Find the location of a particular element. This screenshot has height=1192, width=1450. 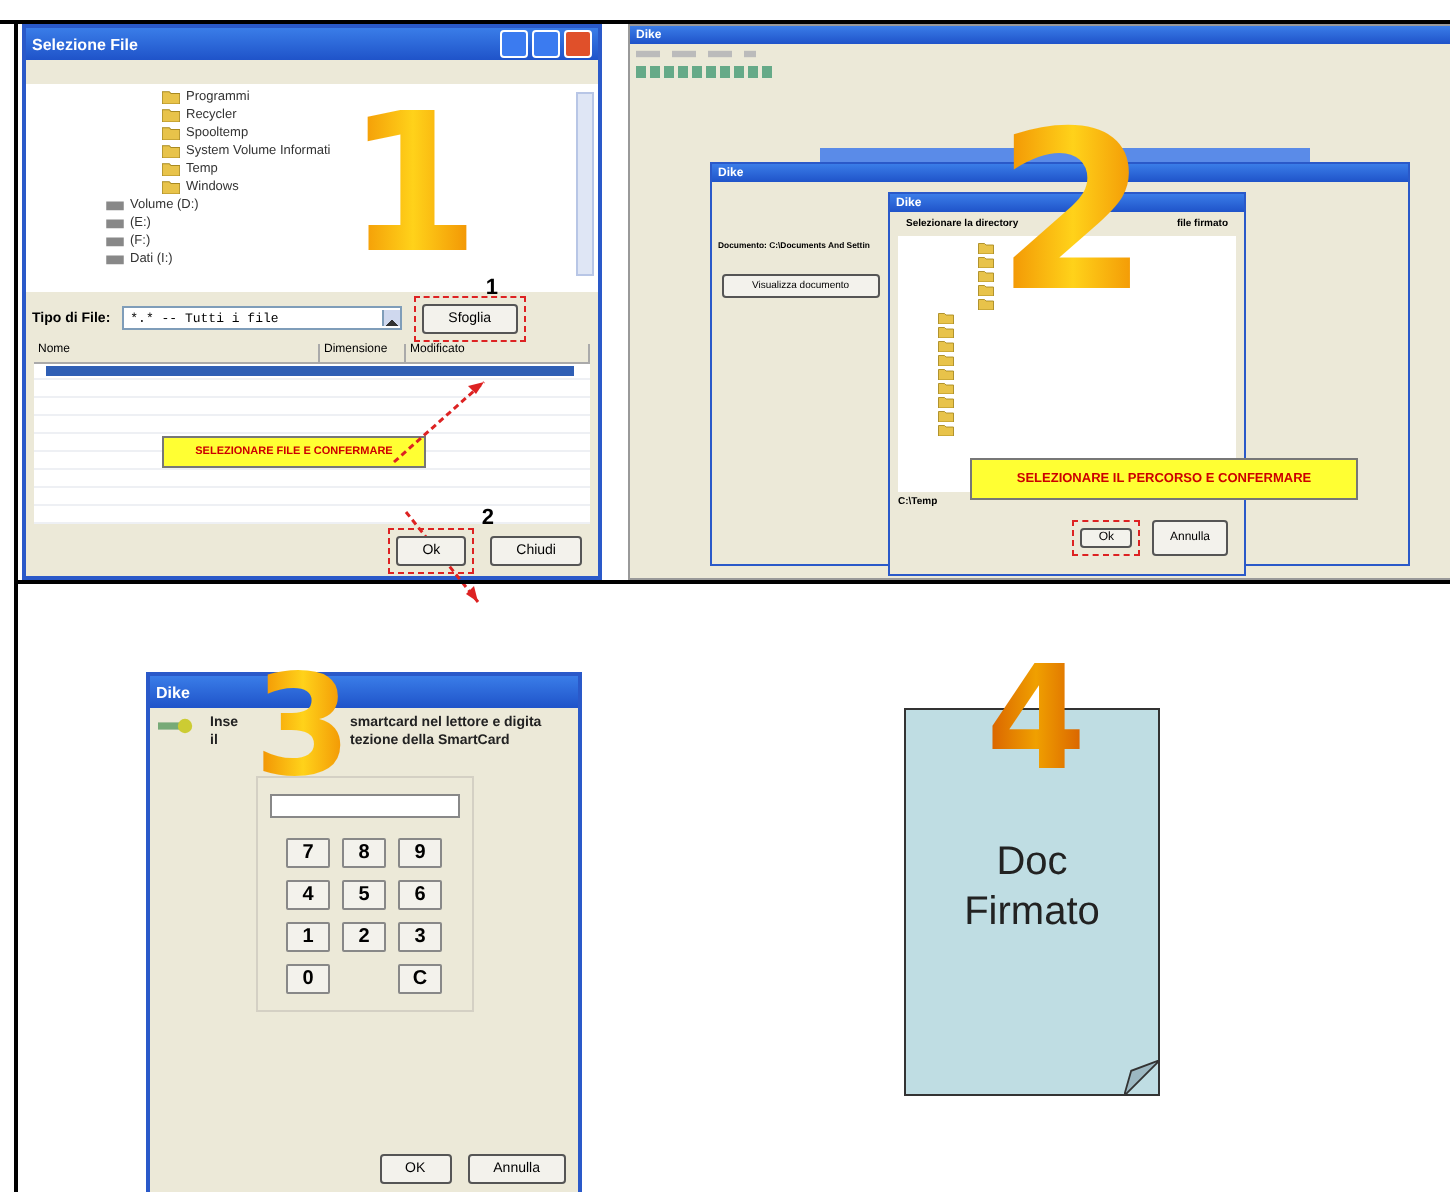

step-marker: 1 is located at coordinates (491, 288).